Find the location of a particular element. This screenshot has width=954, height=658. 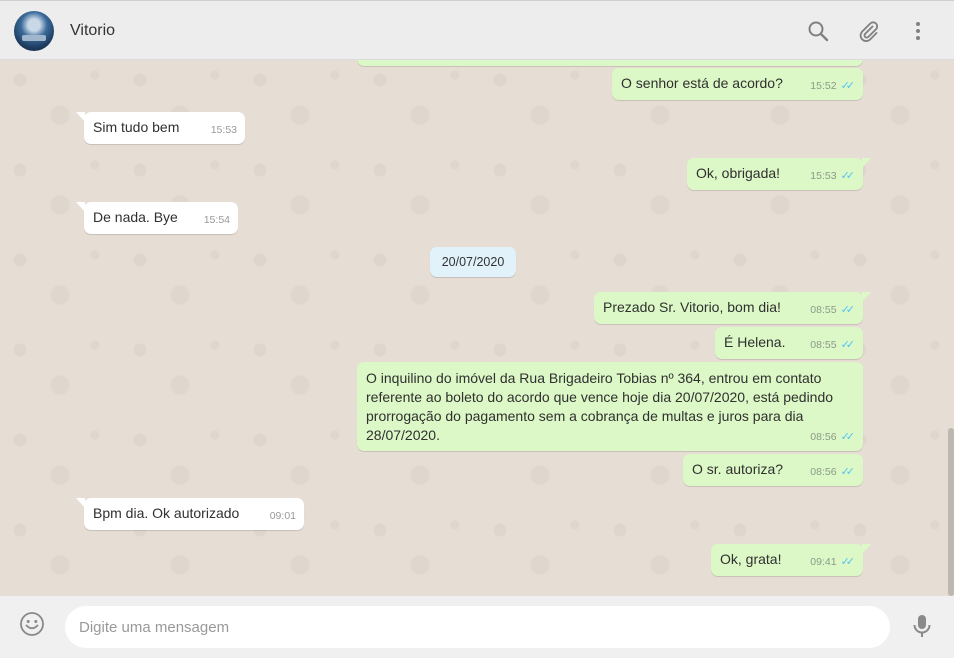

message-time: 09:41 is located at coordinates (823, 562).